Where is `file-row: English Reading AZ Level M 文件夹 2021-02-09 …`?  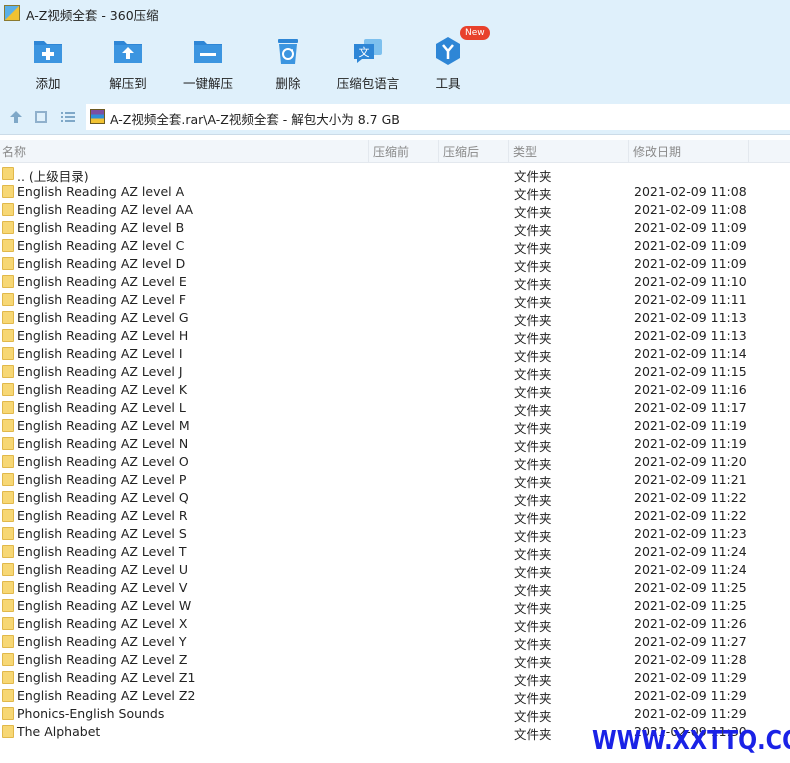
file-row: English Reading AZ Level M 文件夹 2021-02-09 … is located at coordinates (395, 426).